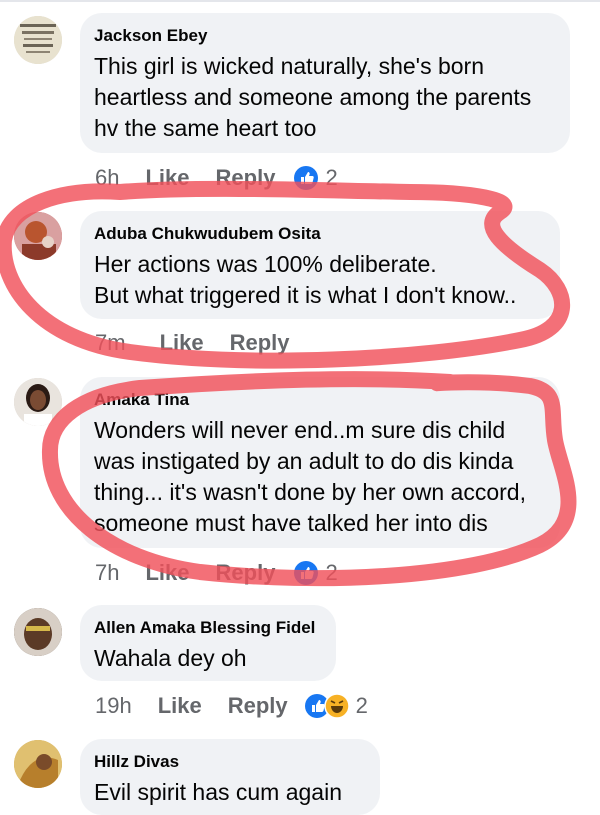 This screenshot has width=600, height=815. Describe the element at coordinates (230, 777) in the screenshot. I see `comment-bubble: Hillz Divas Evil spirit has cum again` at that location.